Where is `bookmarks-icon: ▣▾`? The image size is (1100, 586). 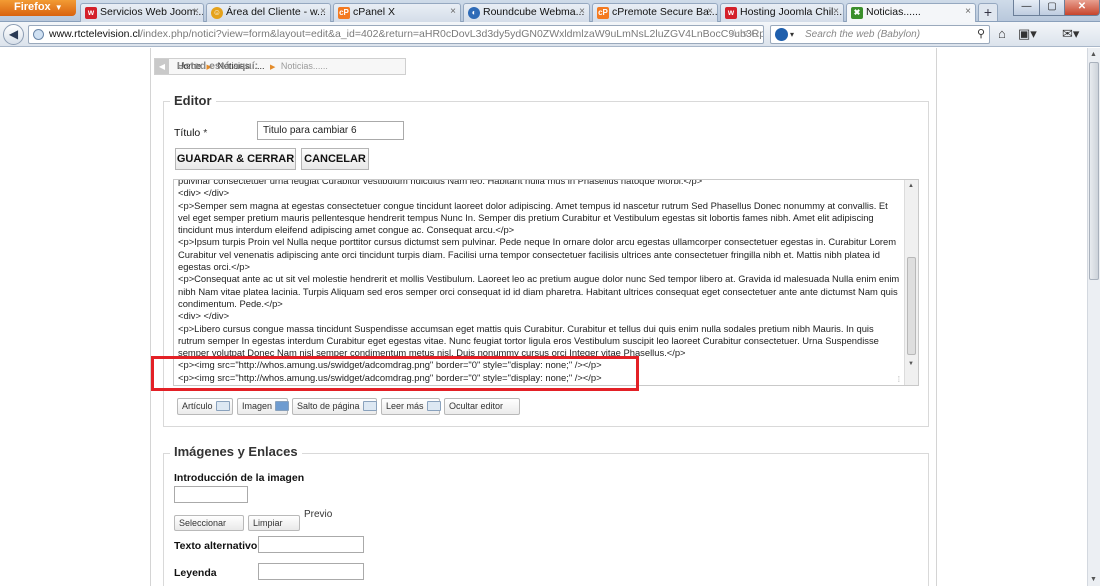 bookmarks-icon: ▣▾ is located at coordinates (1027, 34).